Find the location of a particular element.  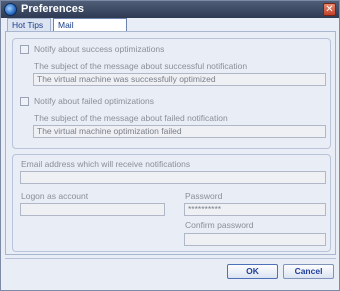

close-icon: ✕ is located at coordinates (329, 9).